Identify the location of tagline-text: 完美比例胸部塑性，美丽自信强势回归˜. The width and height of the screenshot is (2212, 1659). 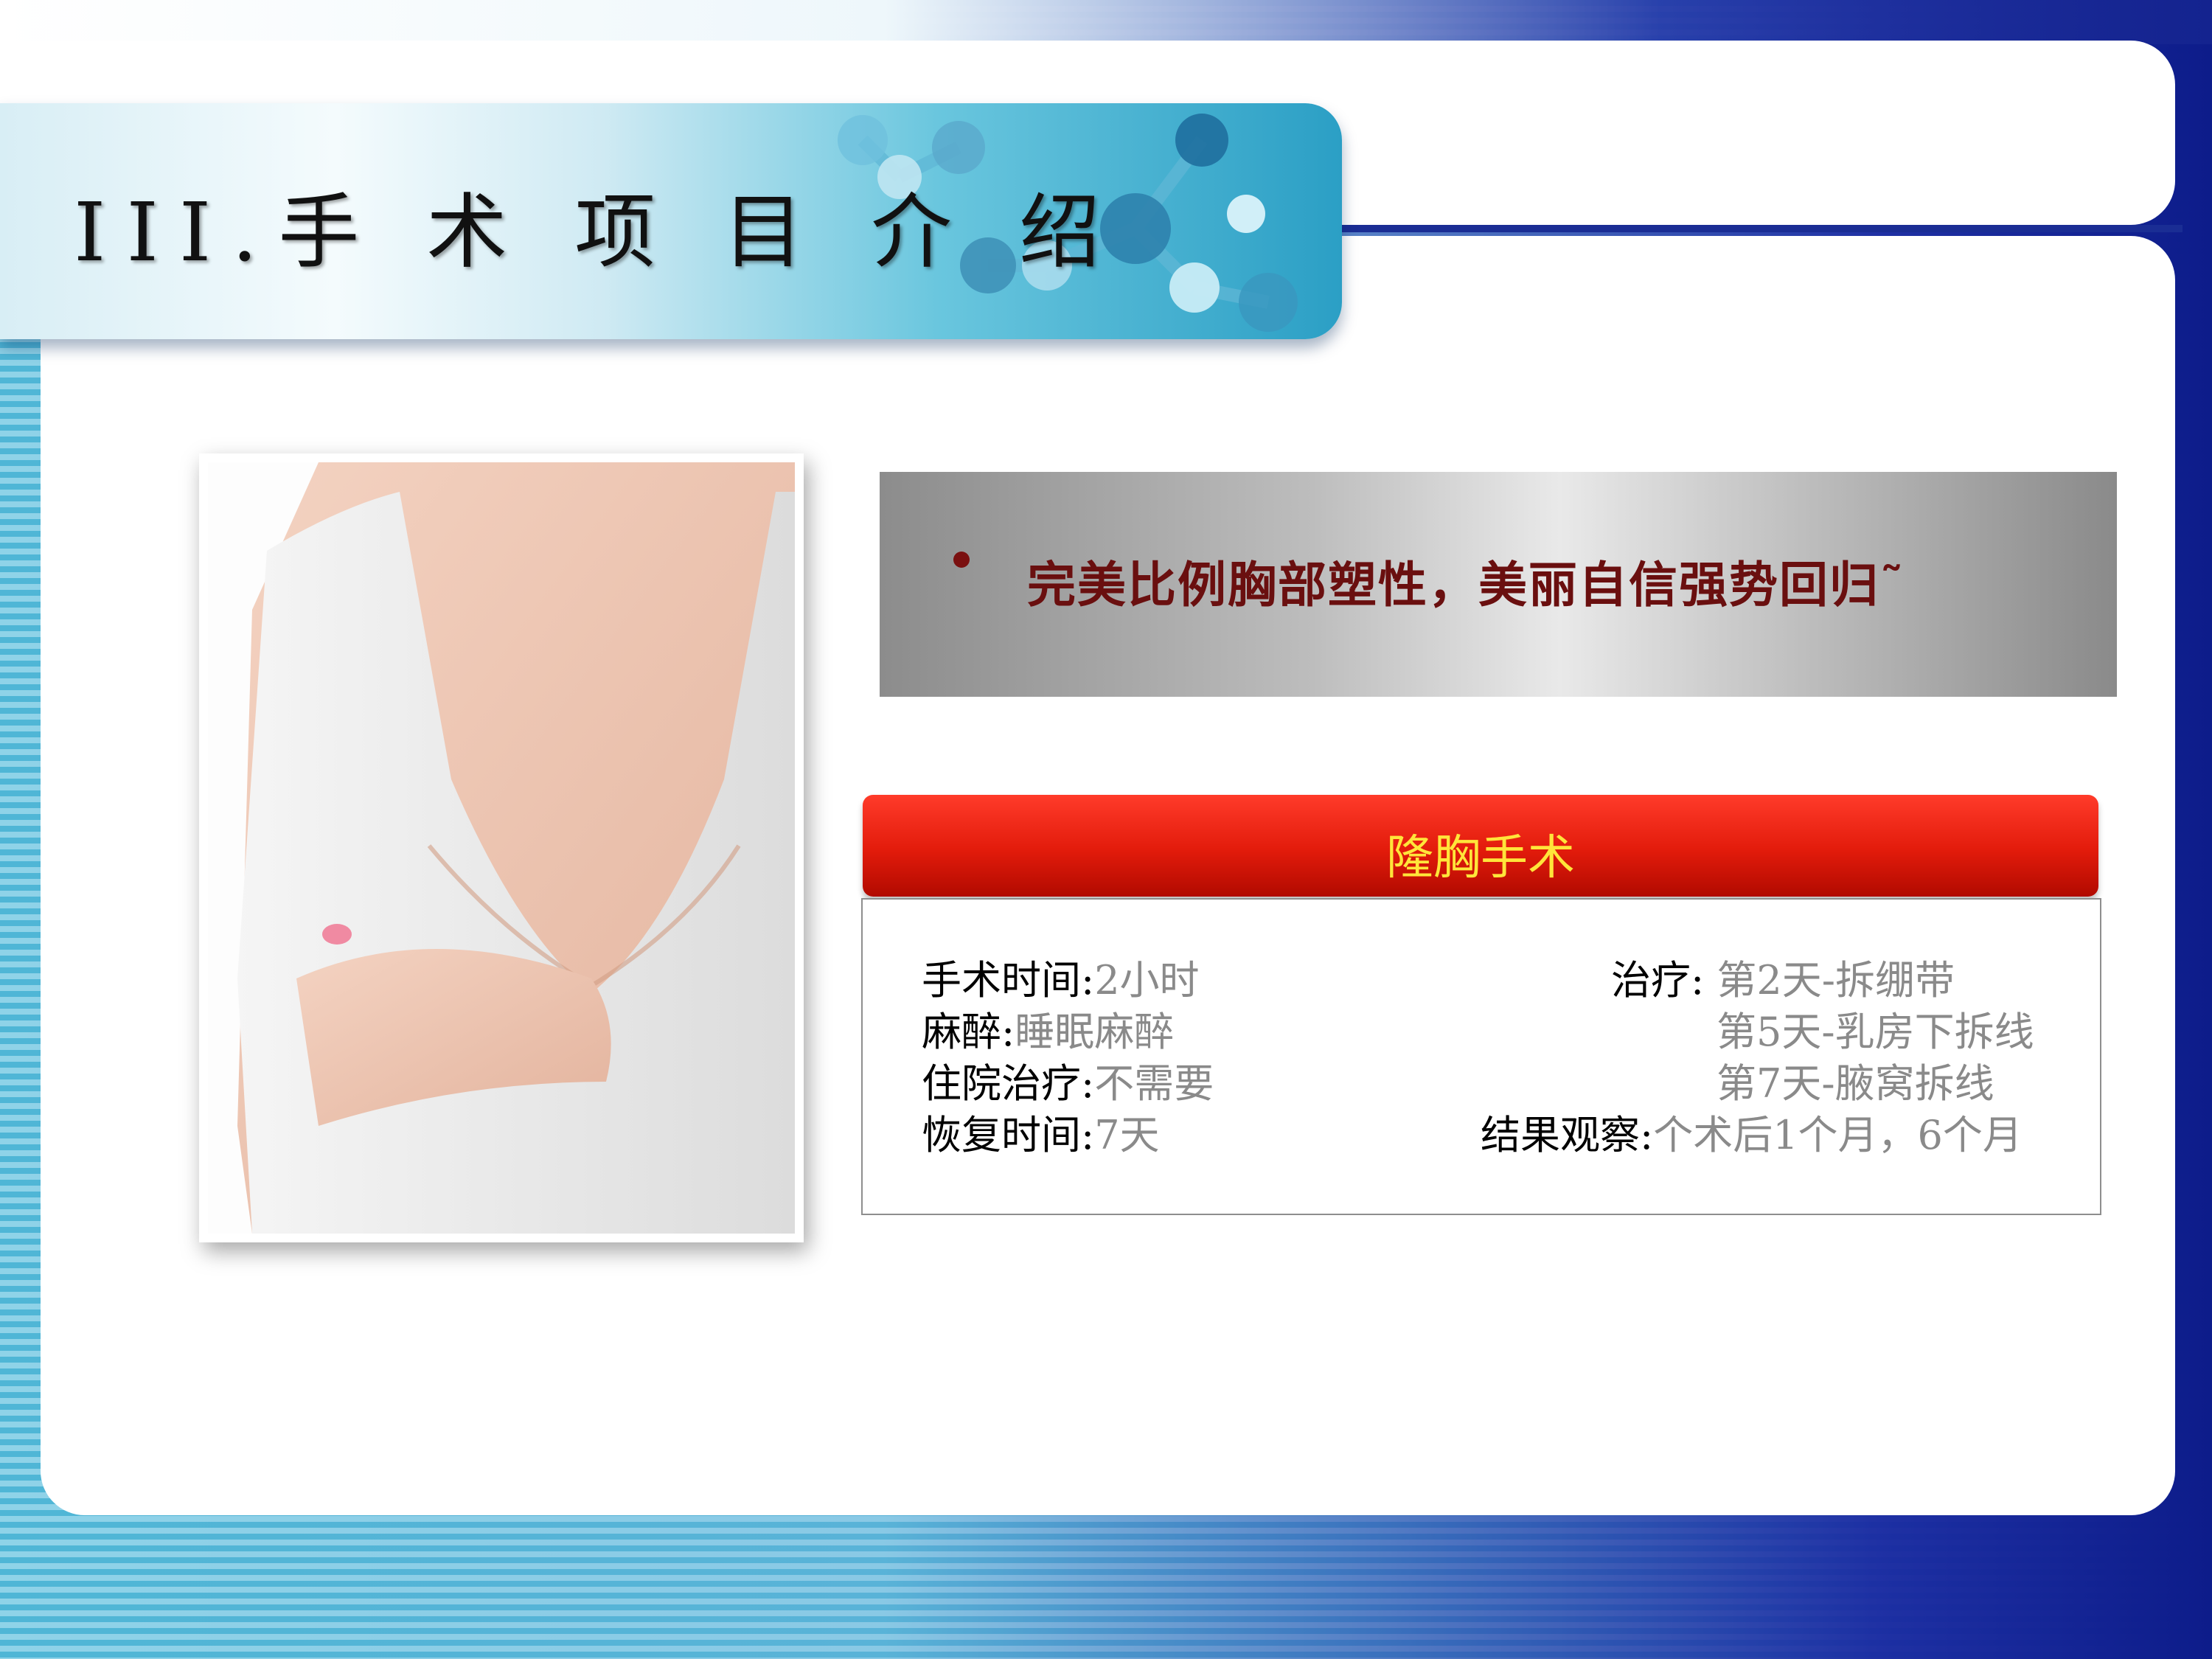
(1466, 585).